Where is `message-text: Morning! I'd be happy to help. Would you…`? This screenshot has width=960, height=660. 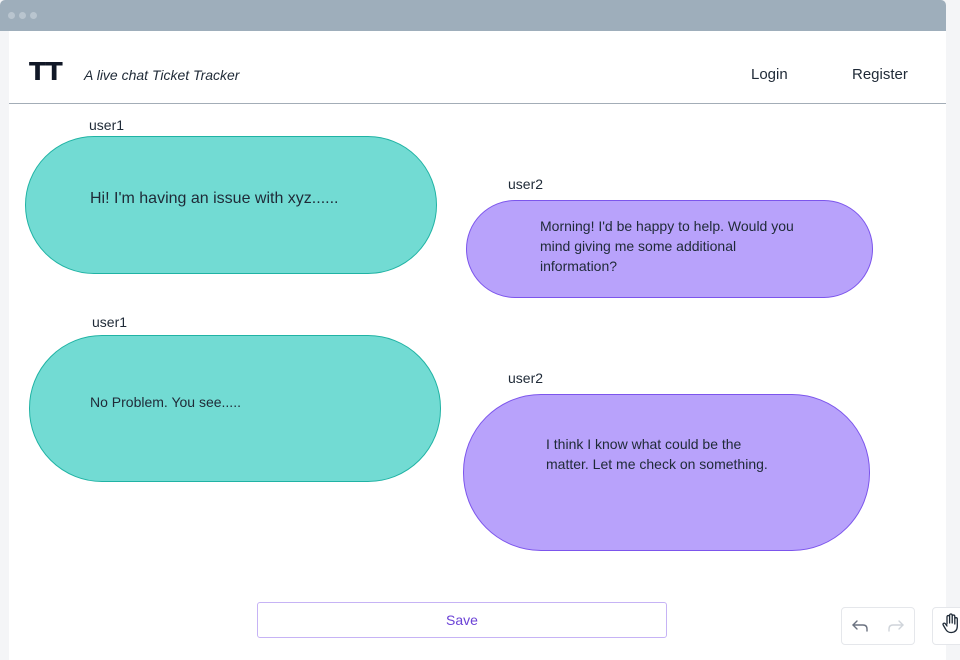 message-text: Morning! I'd be happy to help. Would you… is located at coordinates (667, 246).